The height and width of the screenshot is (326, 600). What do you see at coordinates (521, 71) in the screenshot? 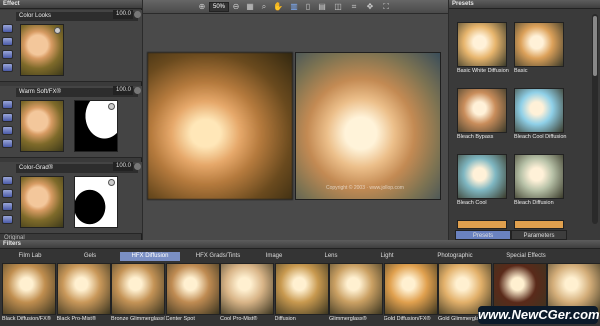
I see `preset-label: Basic` at bounding box center [521, 71].